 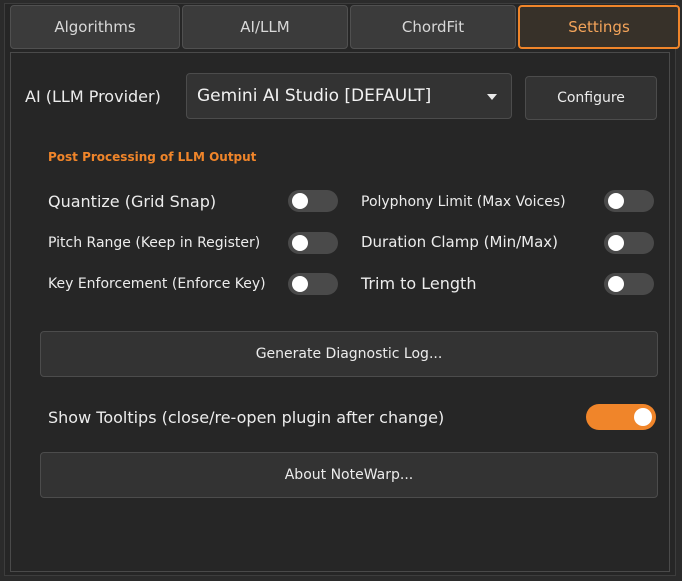 I want to click on option-label-pitch-range: Pitch Range (Keep in Register), so click(x=154, y=243).